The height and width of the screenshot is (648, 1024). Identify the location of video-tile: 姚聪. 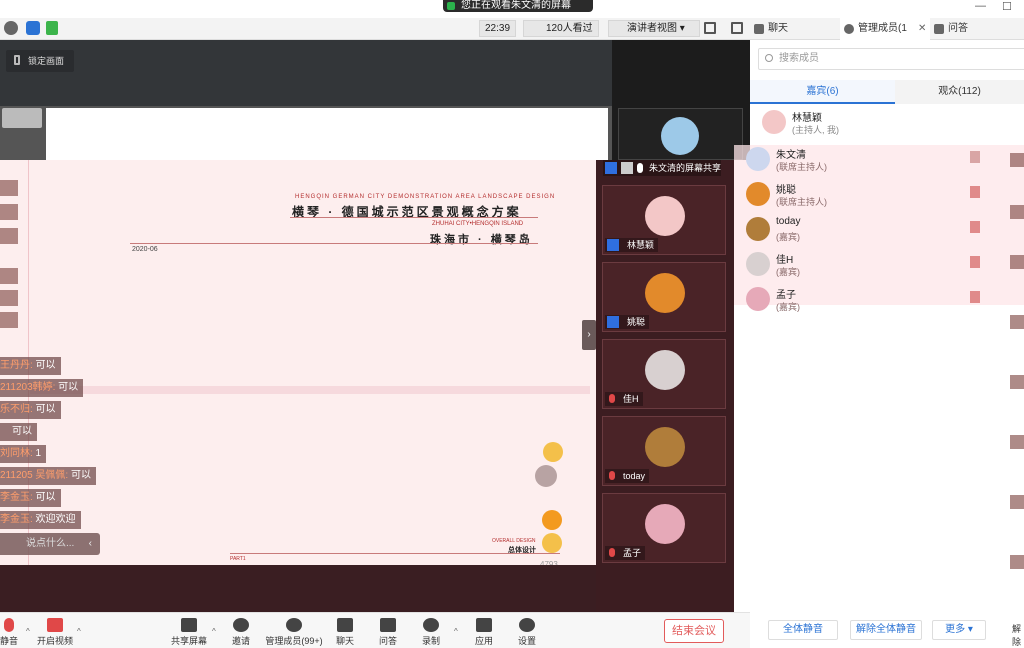
(664, 297).